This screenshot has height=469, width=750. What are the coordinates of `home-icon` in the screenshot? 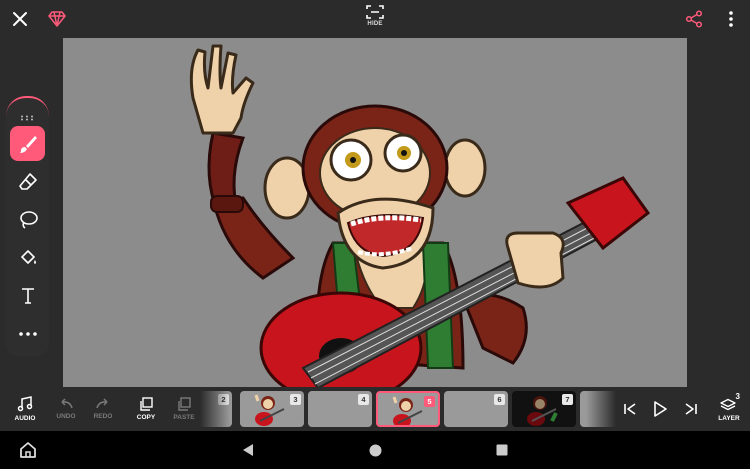 It's located at (375, 450).